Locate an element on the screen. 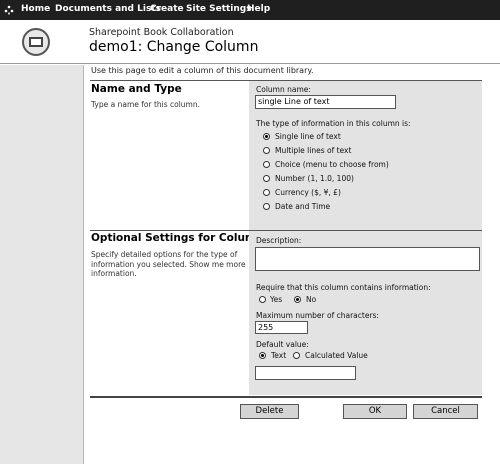 This screenshot has width=500, height=464. page-title: demo1: Change Column is located at coordinates (174, 47).